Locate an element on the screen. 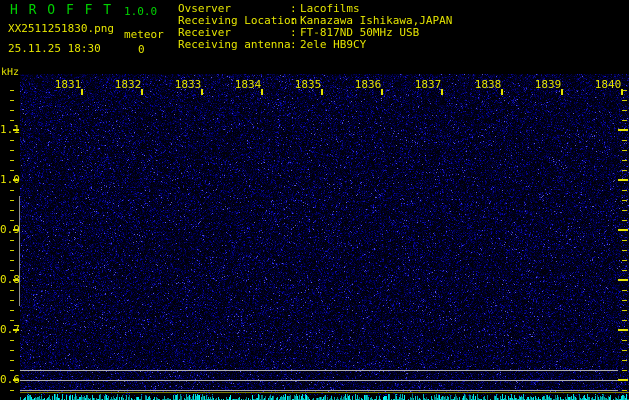  x-tick-label-1832: 1832 is located at coordinates (128, 84).